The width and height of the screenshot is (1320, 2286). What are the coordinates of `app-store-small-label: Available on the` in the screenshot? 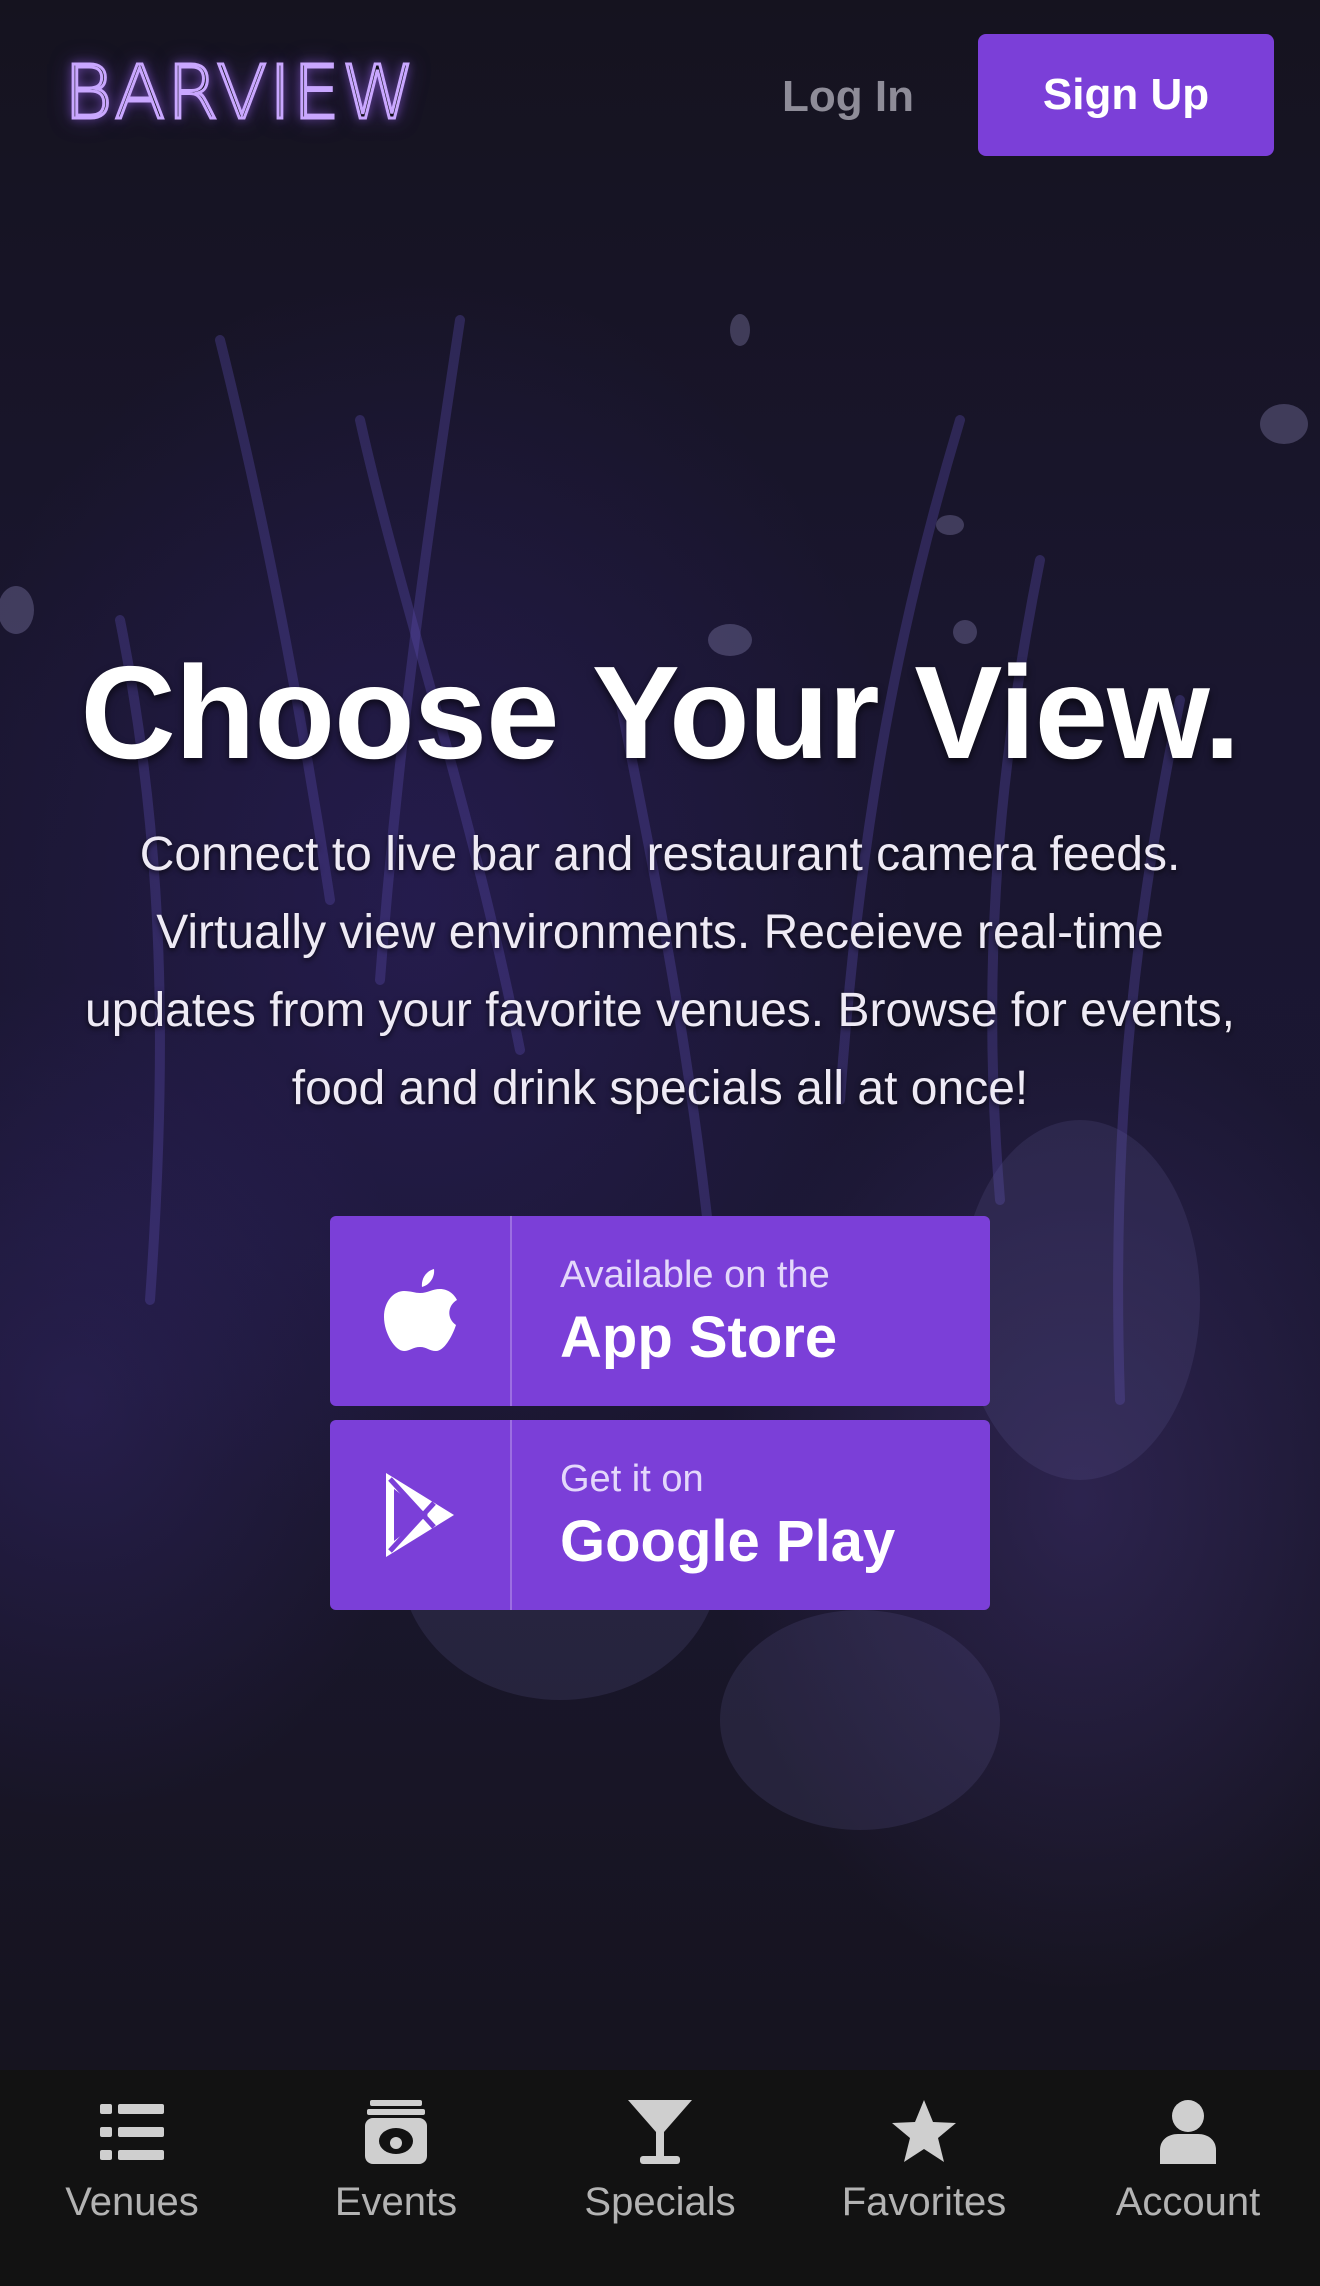 It's located at (695, 1275).